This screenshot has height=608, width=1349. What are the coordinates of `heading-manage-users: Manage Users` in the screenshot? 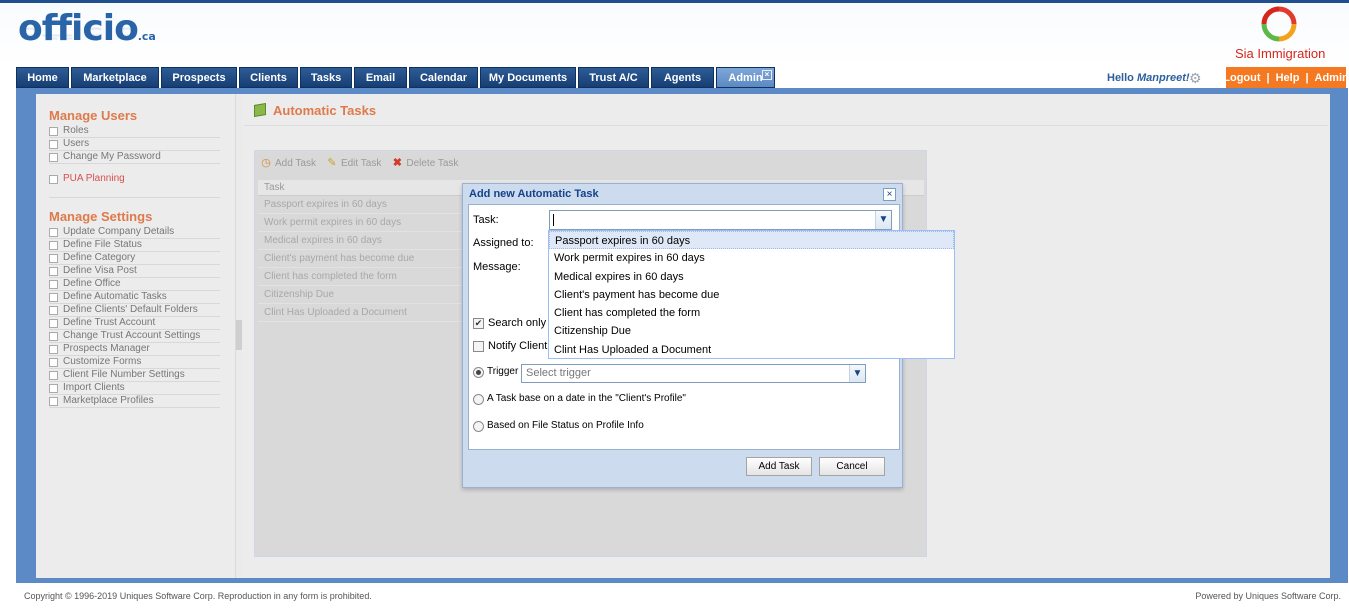 It's located at (93, 115).